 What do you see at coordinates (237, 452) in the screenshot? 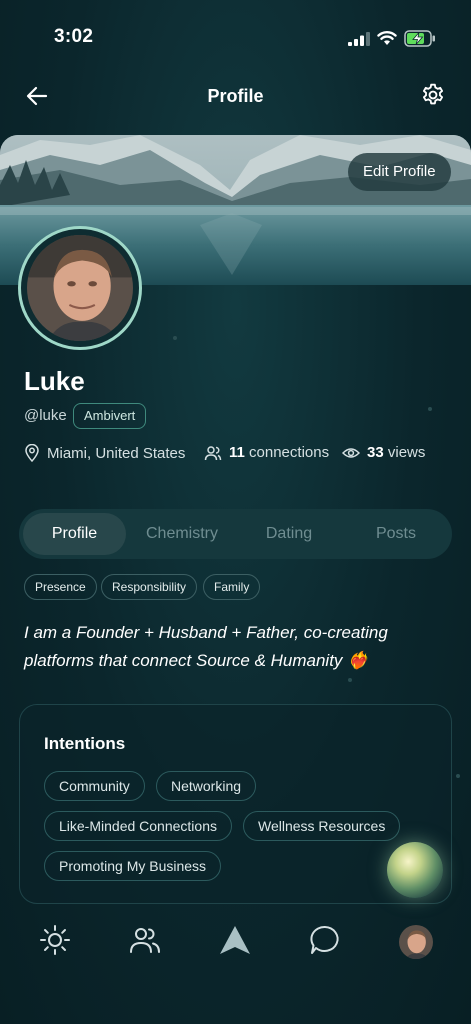
I see `connections-count: 11` at bounding box center [237, 452].